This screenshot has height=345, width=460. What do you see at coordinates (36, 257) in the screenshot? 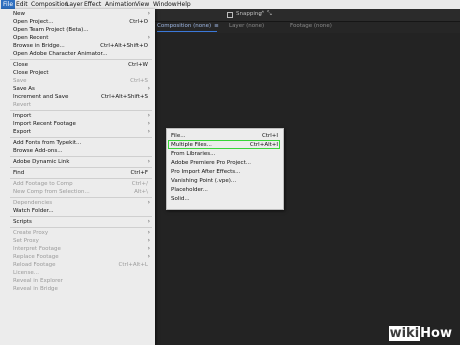
I see `menu-item-label: Replace Footage` at bounding box center [36, 257].